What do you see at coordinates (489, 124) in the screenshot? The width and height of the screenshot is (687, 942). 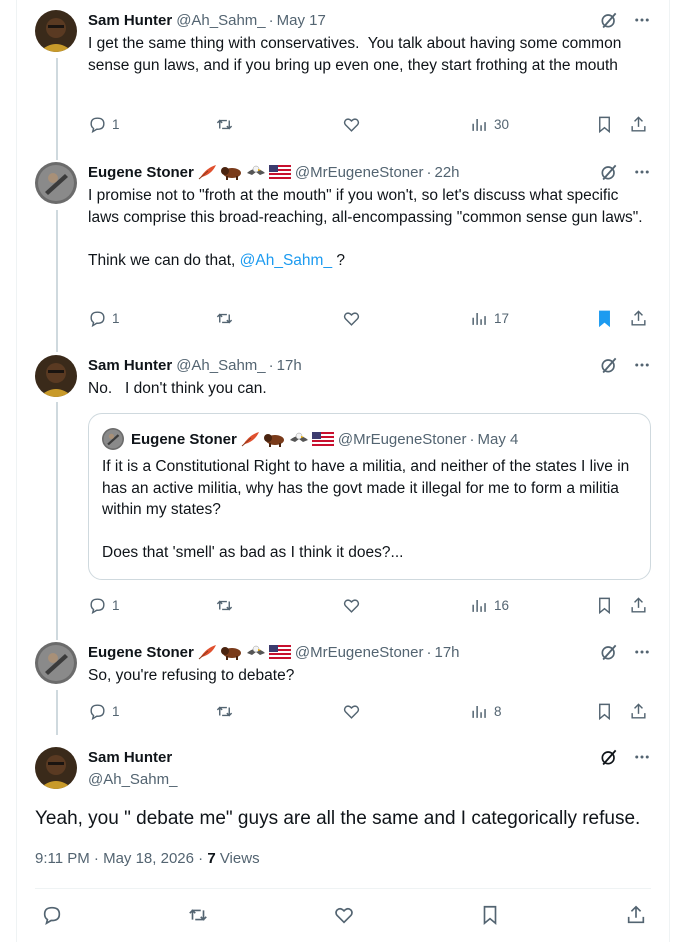 I see `views-button: 30` at bounding box center [489, 124].